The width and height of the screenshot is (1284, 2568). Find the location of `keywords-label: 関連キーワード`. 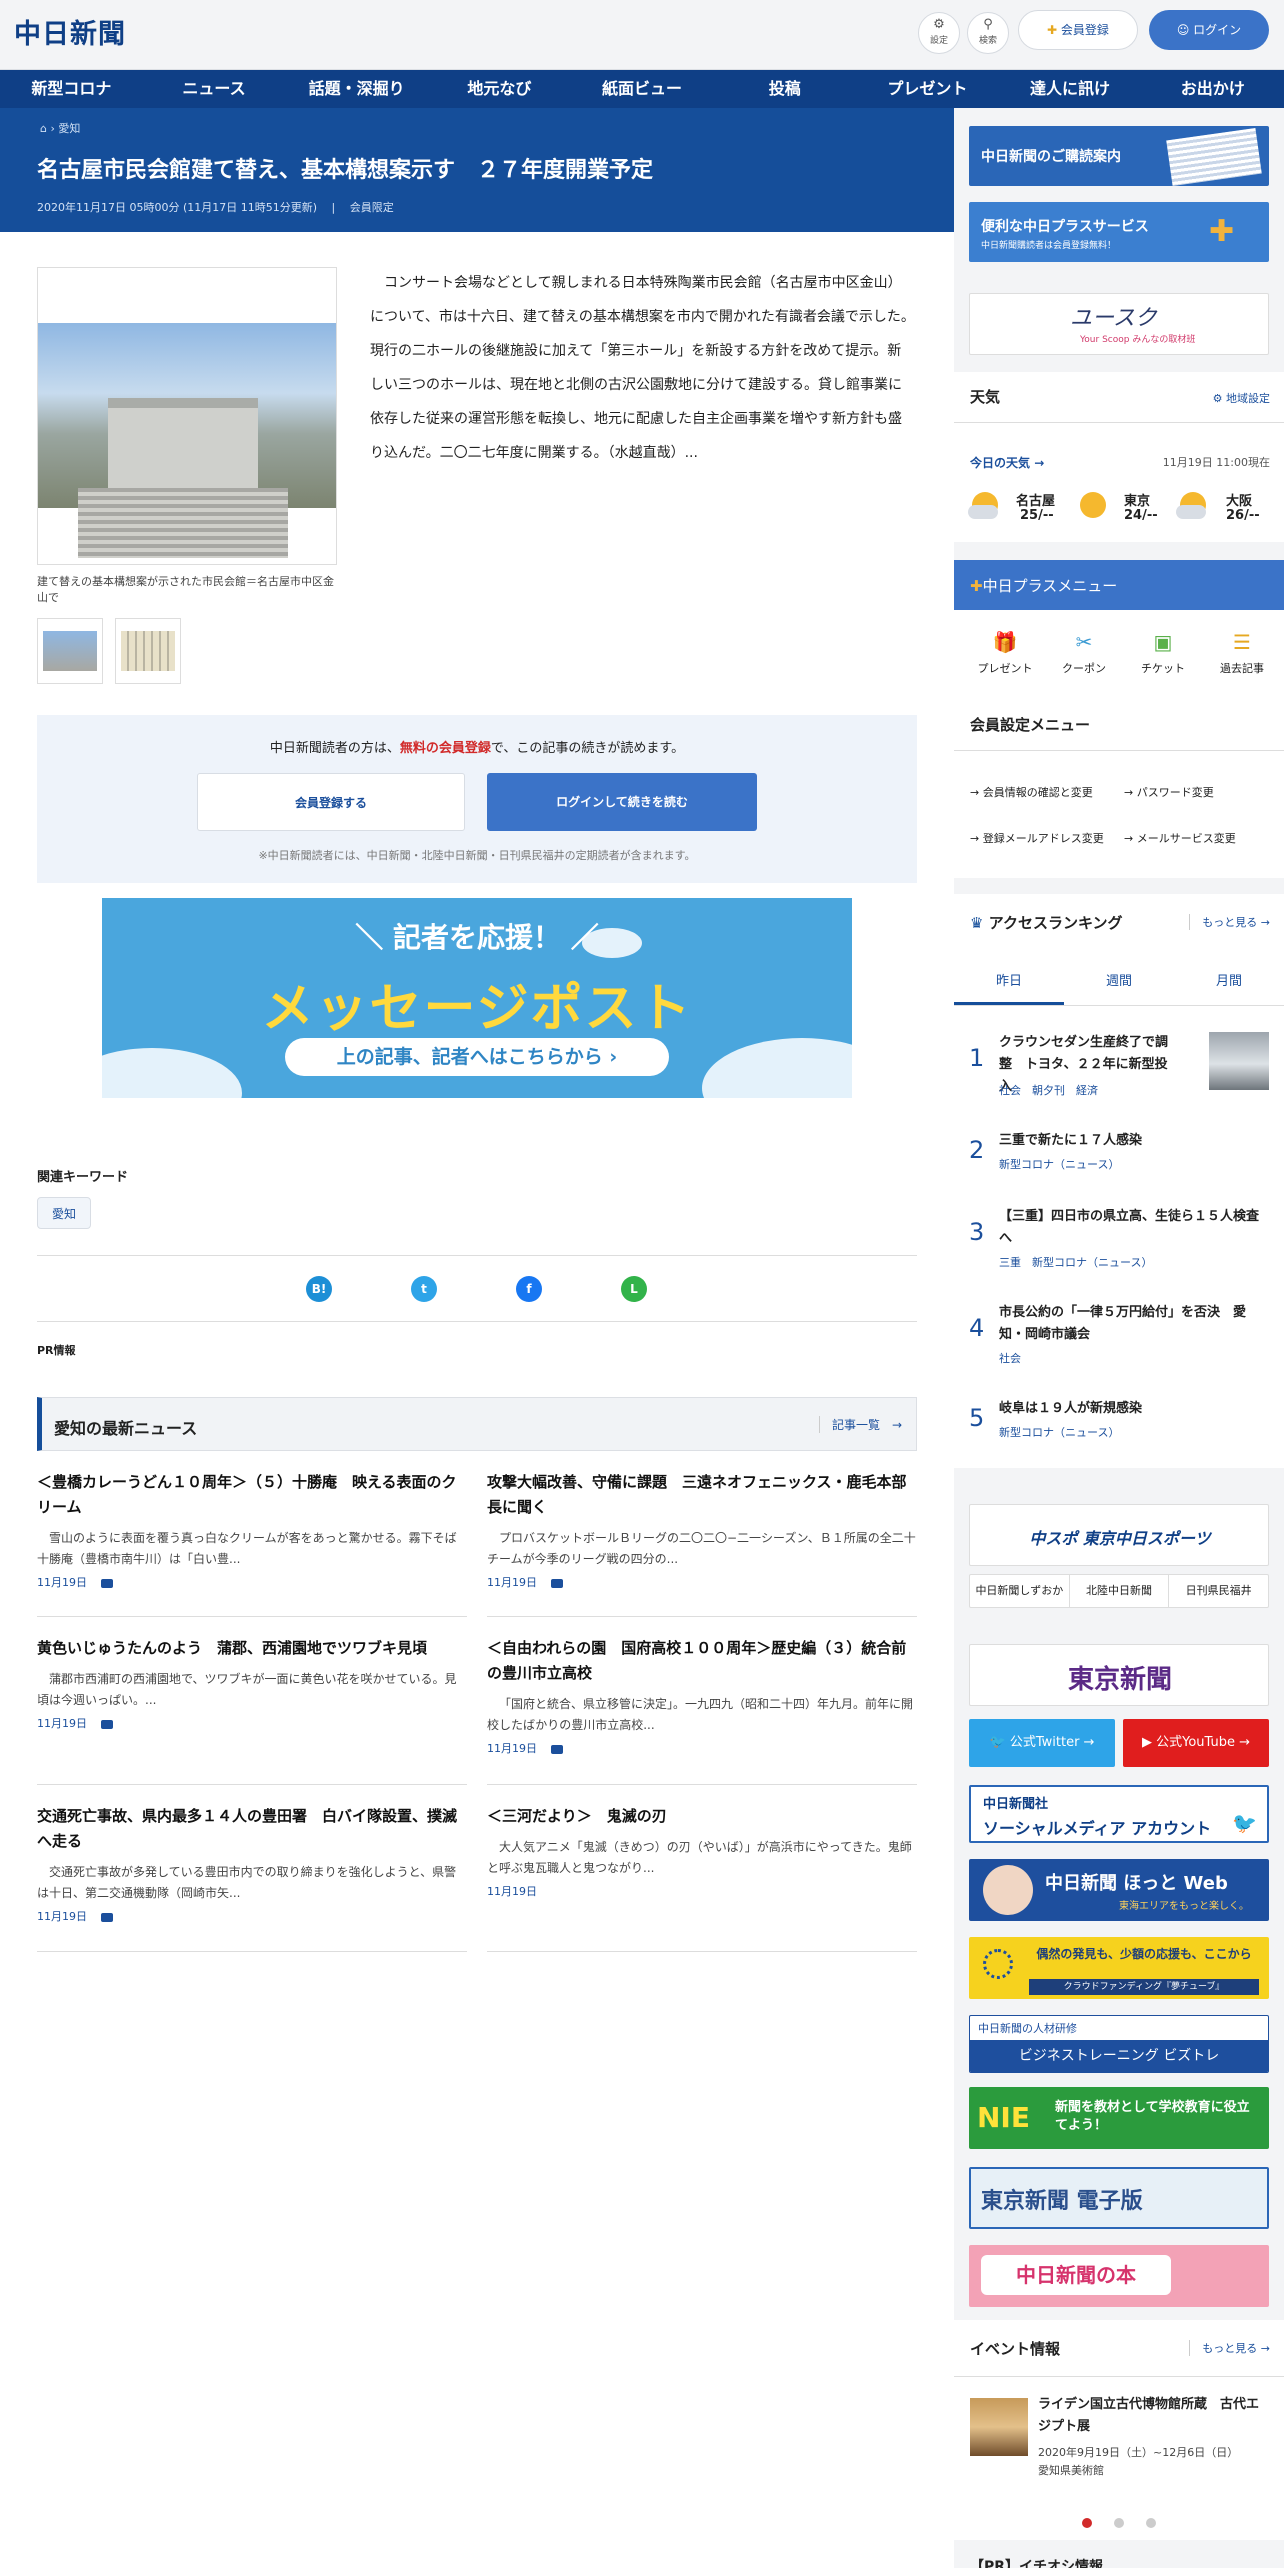

keywords-label: 関連キーワード is located at coordinates (83, 1177).